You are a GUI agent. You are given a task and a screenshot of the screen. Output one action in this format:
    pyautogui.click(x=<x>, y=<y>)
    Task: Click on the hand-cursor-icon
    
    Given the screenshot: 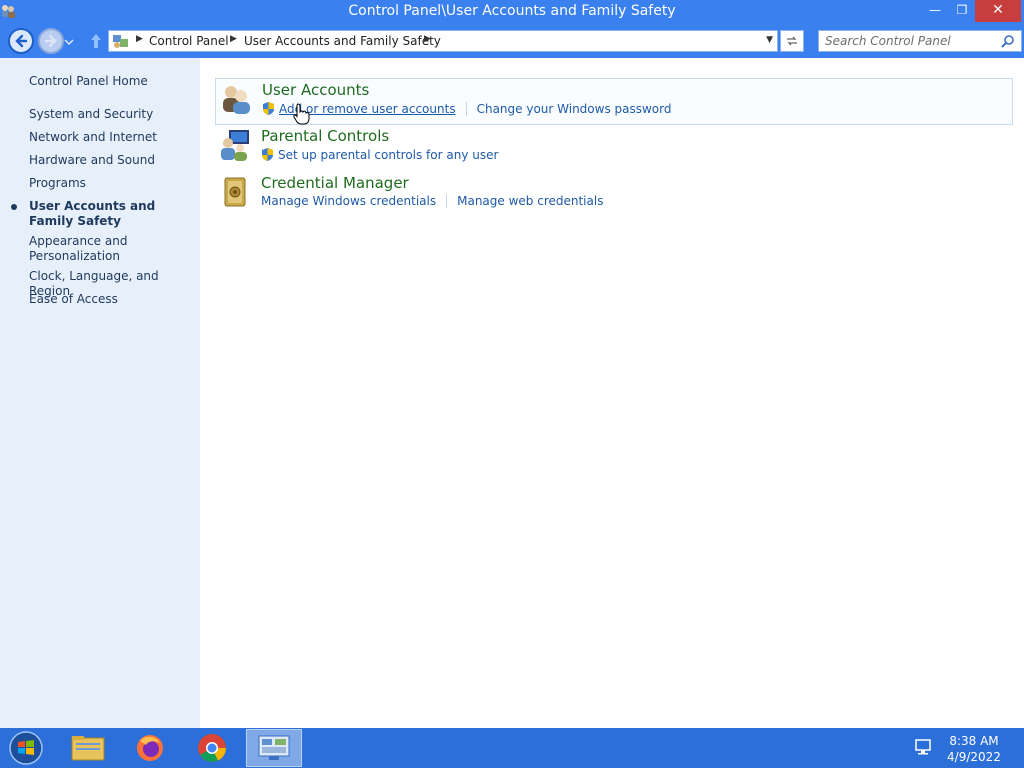 What is the action you would take?
    pyautogui.click(x=301, y=114)
    